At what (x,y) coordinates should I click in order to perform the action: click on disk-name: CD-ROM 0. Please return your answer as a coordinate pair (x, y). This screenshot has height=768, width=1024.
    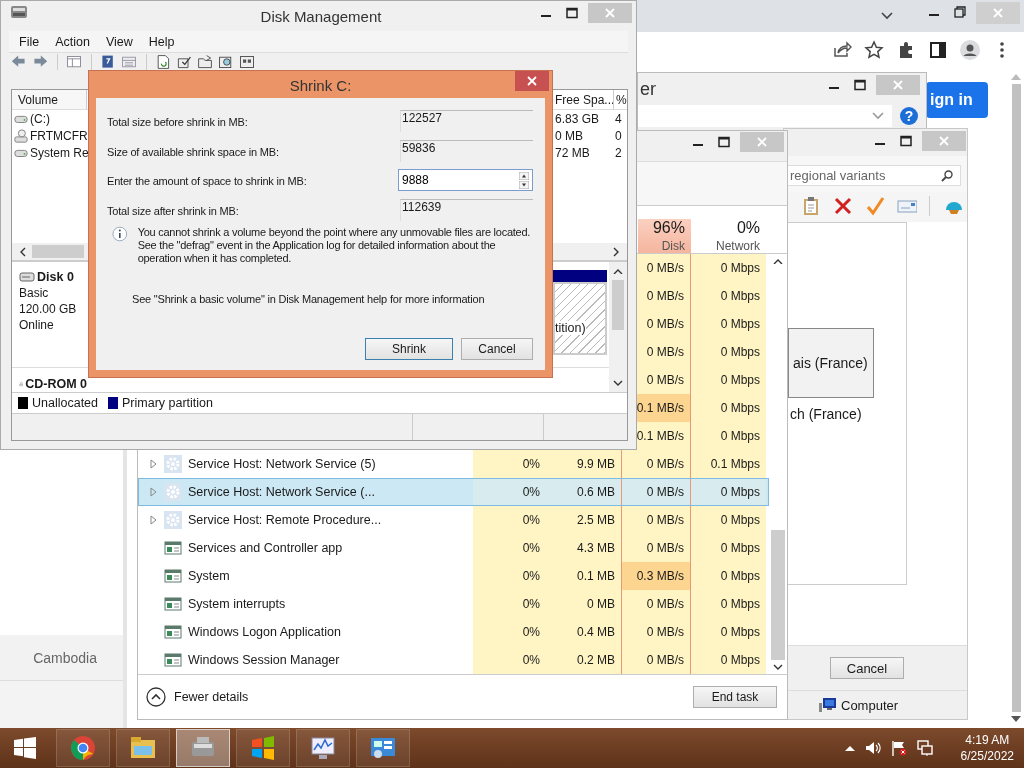
    Looking at the image, I should click on (56, 384).